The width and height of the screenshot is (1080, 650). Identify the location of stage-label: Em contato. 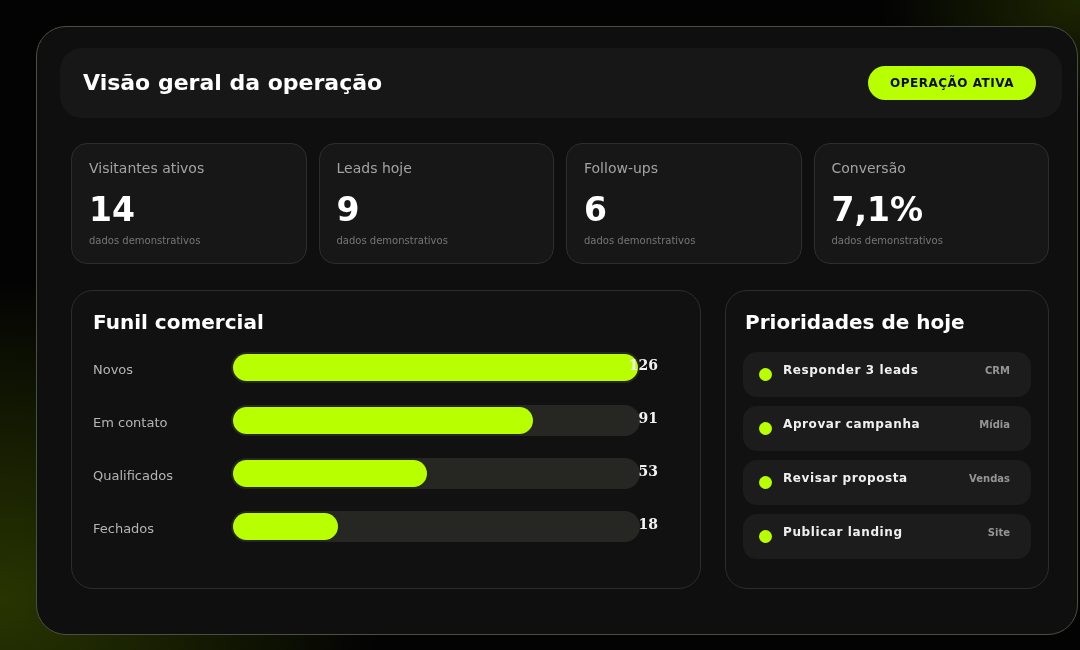
(130, 422).